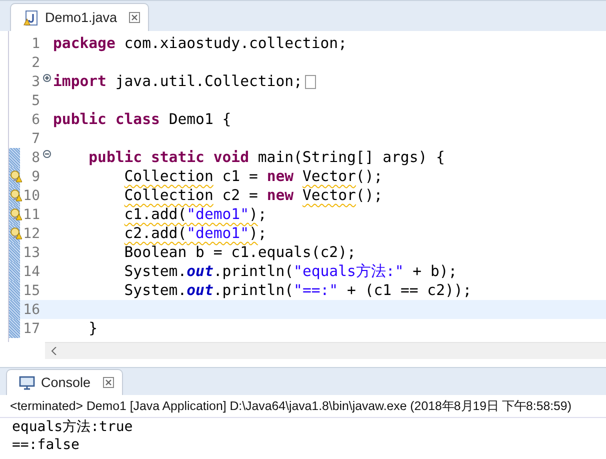 Image resolution: width=606 pixels, height=459 pixels. I want to click on horizontal-scrollbar, so click(325, 350).